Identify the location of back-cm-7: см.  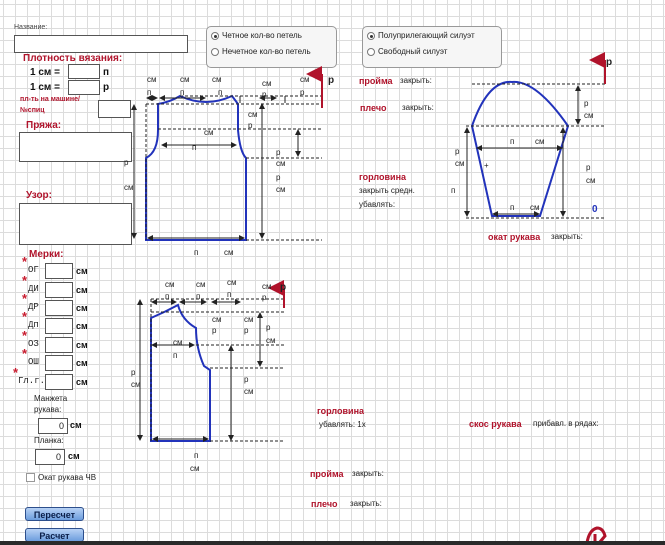
(209, 132).